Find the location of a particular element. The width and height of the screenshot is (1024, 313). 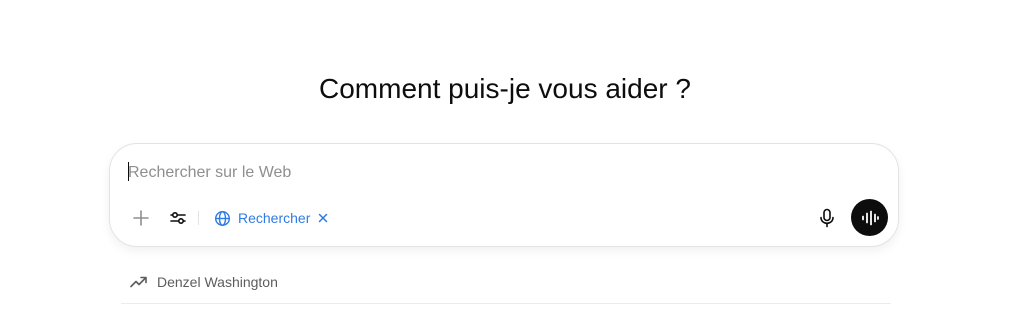

suggestion-divider is located at coordinates (506, 303).